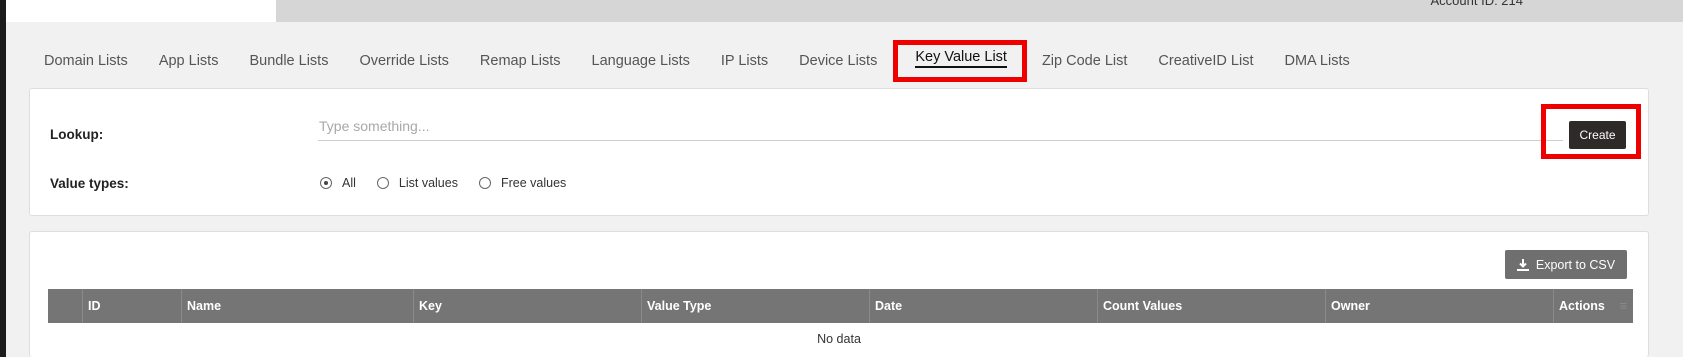 The width and height of the screenshot is (1683, 357). I want to click on tab-key-value-list-label: Key Value List, so click(961, 58).